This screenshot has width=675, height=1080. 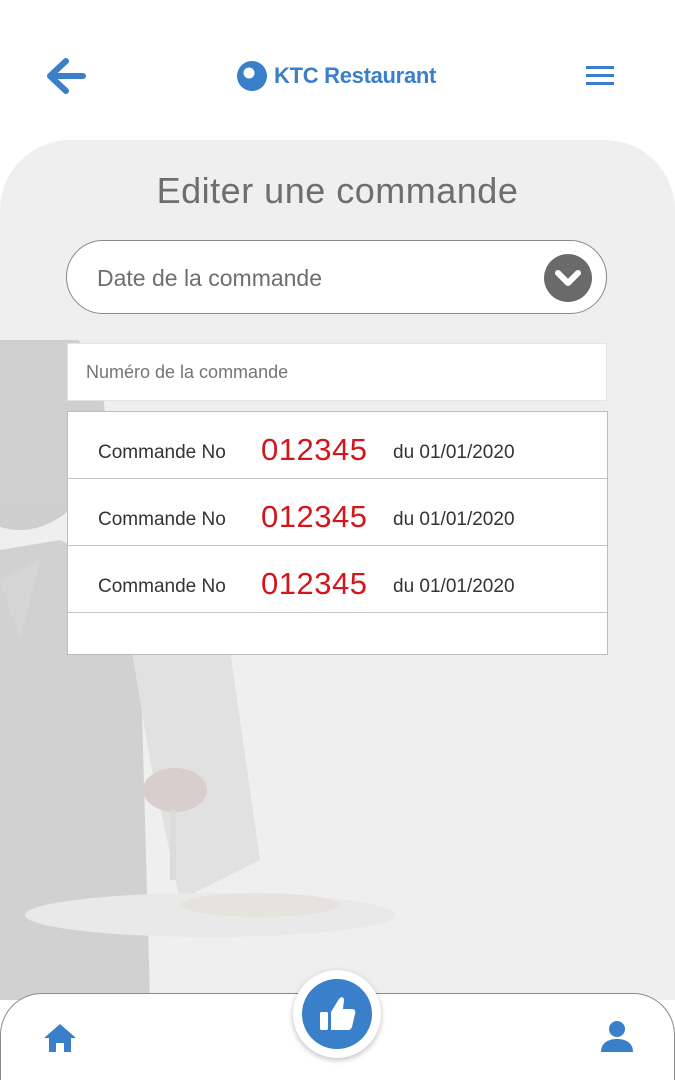 What do you see at coordinates (336, 277) in the screenshot?
I see `order-date-select: Date de la commande` at bounding box center [336, 277].